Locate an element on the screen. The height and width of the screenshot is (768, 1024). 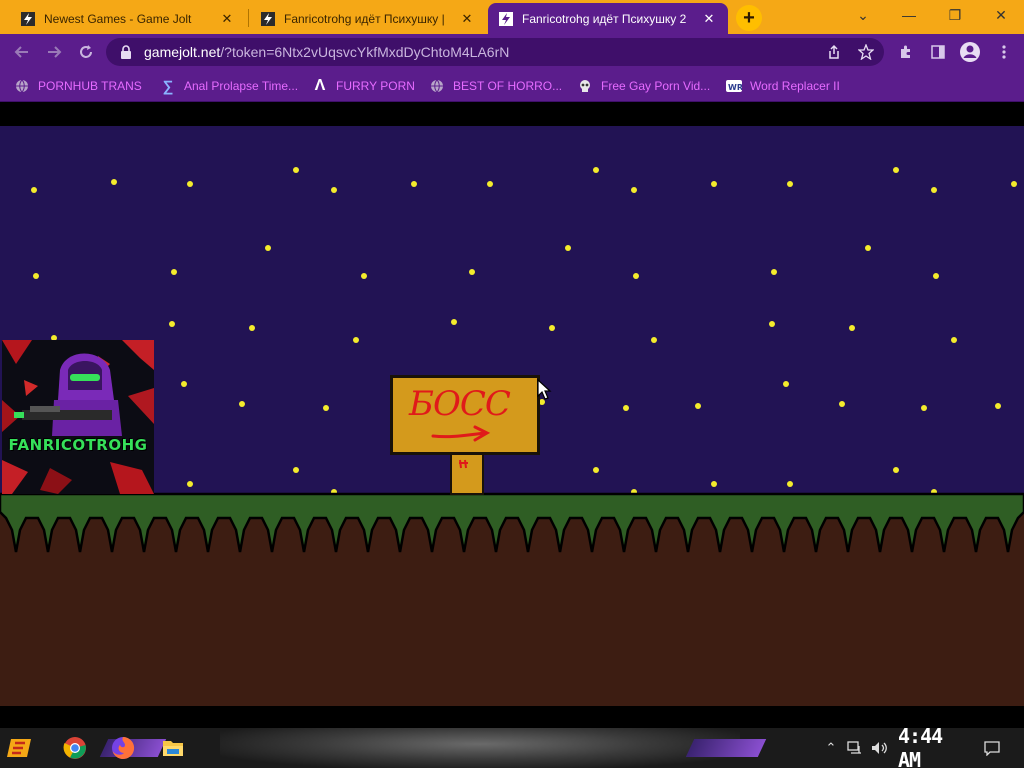
forward-icon is located at coordinates (54, 52).